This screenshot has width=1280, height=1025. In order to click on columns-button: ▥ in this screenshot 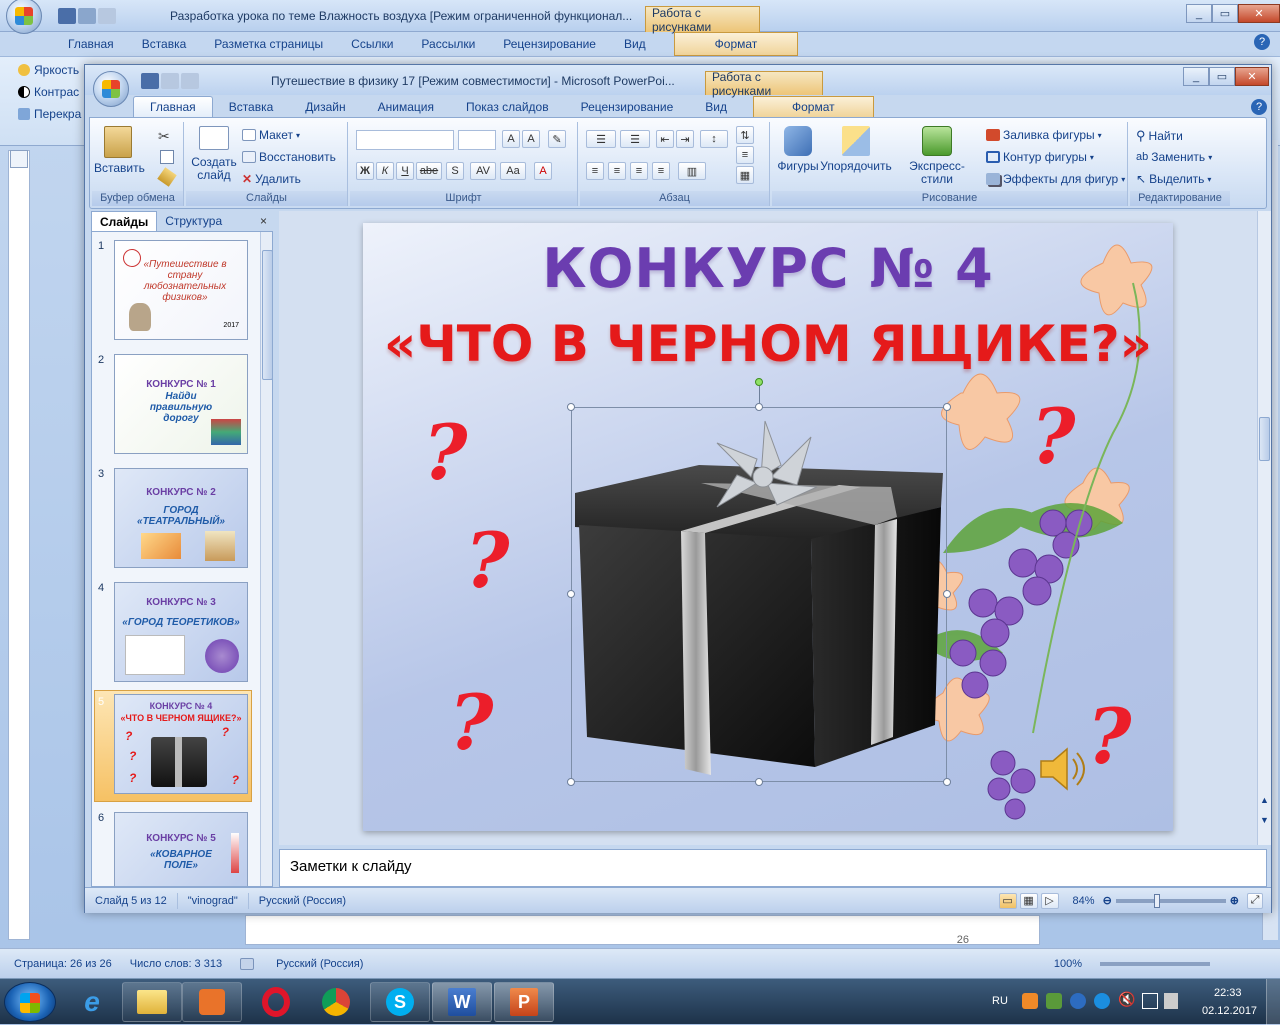, I will do `click(692, 171)`.